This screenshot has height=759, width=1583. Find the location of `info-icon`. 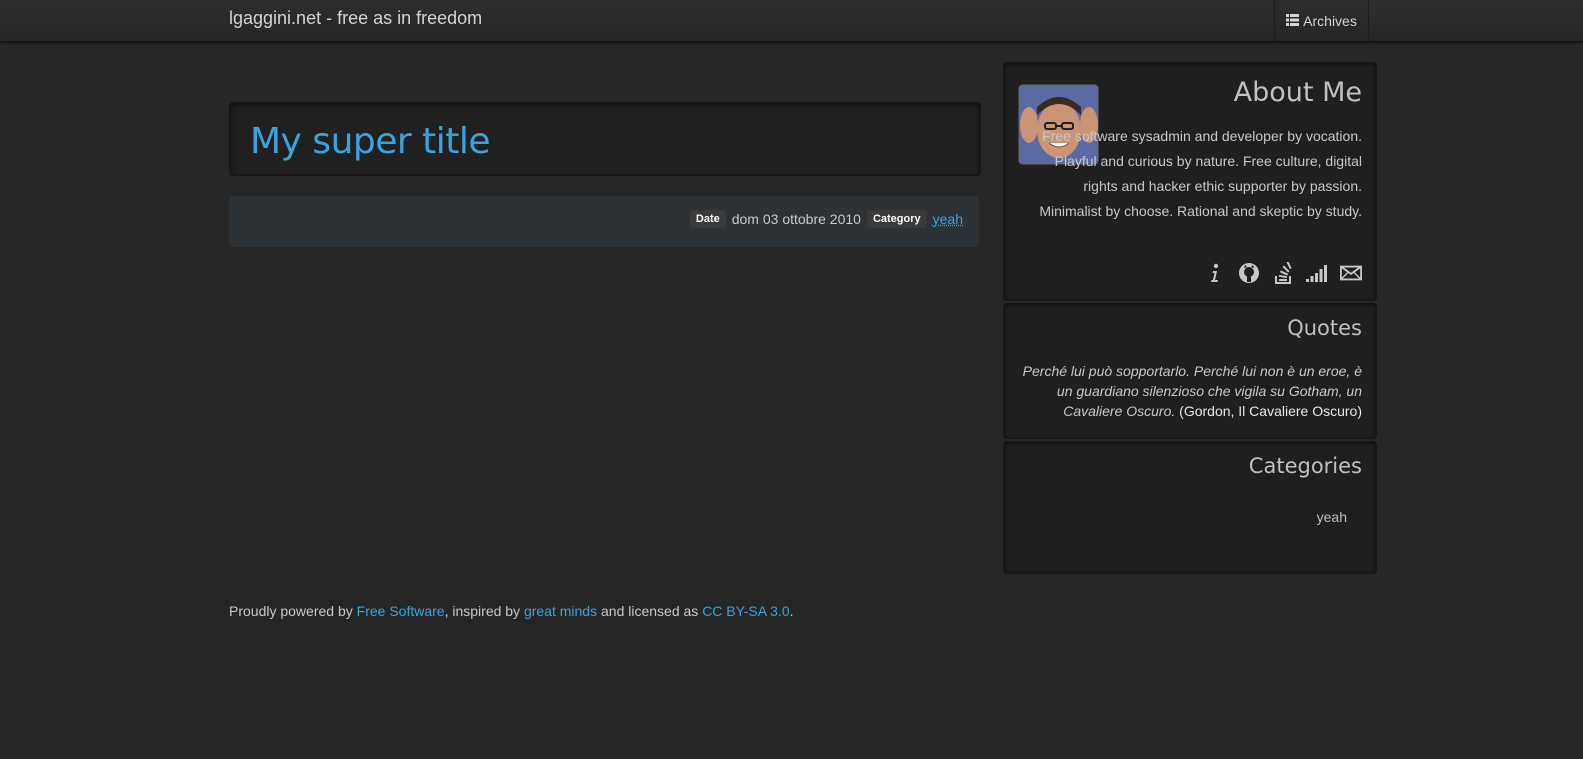

info-icon is located at coordinates (1215, 273).